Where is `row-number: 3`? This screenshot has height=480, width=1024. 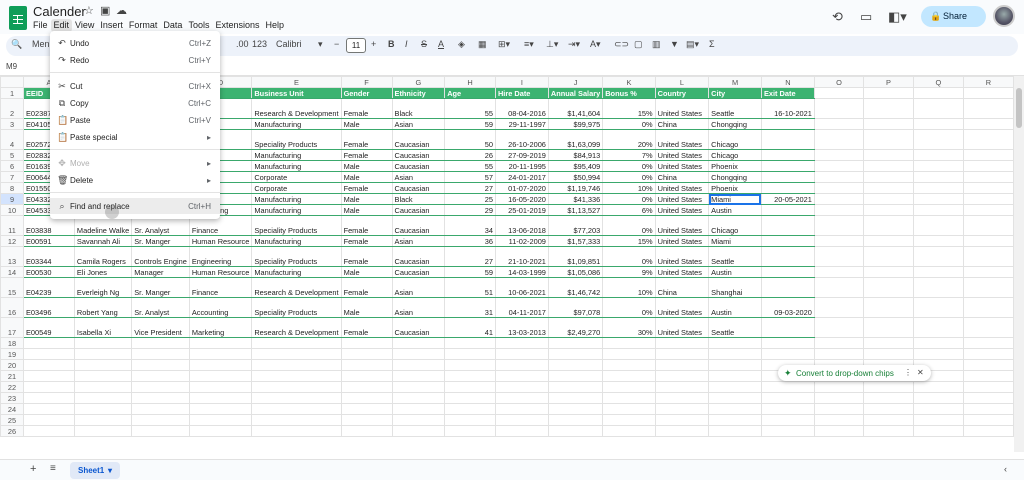 row-number: 3 is located at coordinates (12, 124).